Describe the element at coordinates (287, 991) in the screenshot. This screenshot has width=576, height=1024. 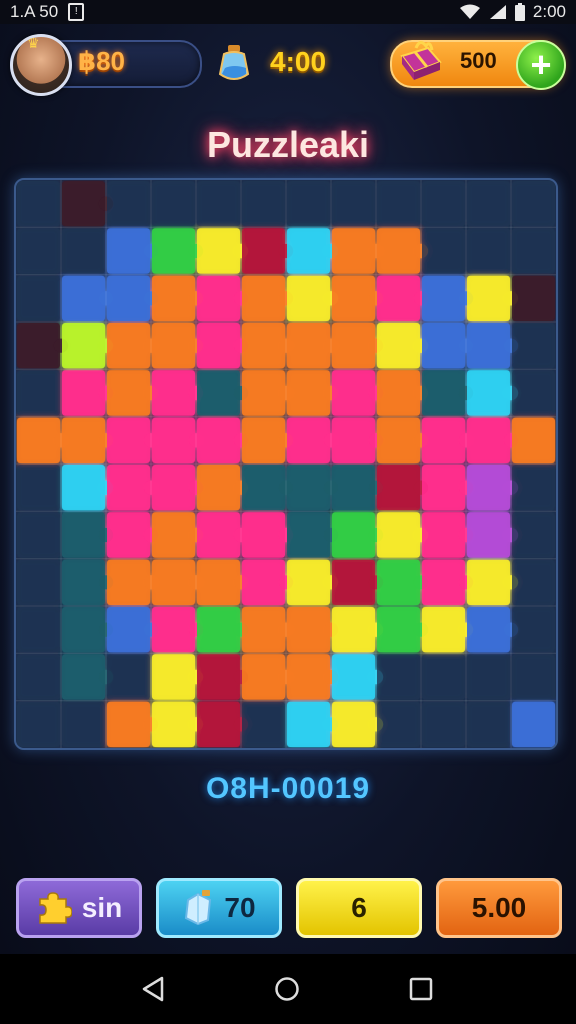
I see `home-icon` at that location.